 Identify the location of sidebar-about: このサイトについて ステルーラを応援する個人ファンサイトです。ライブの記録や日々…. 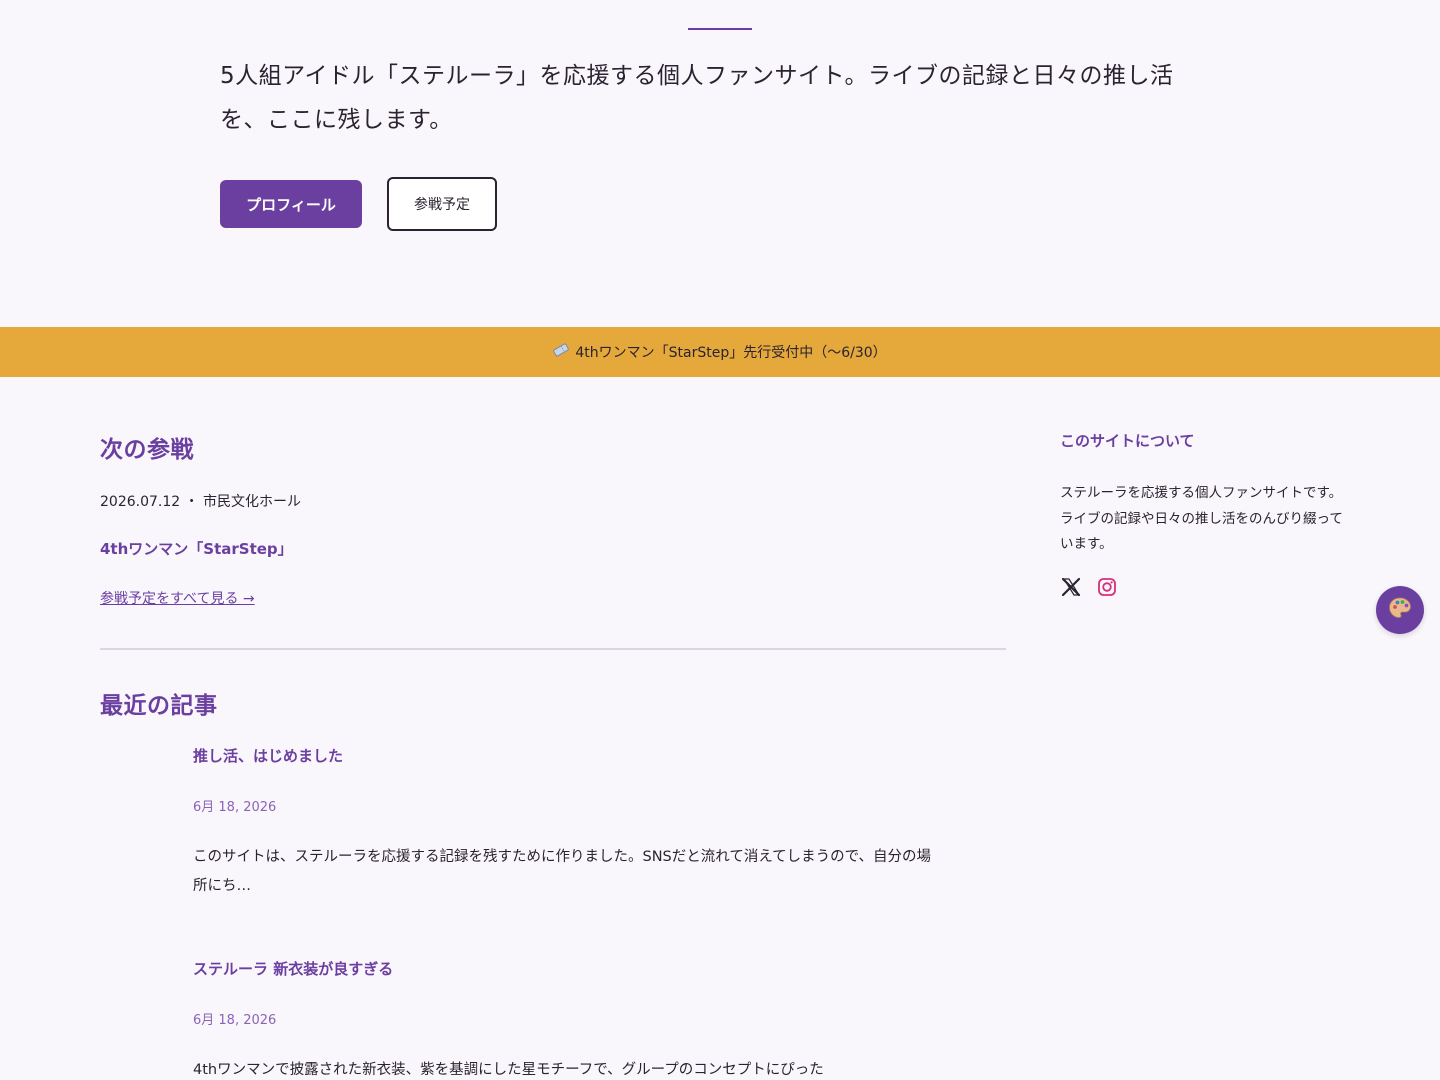
(1205, 514).